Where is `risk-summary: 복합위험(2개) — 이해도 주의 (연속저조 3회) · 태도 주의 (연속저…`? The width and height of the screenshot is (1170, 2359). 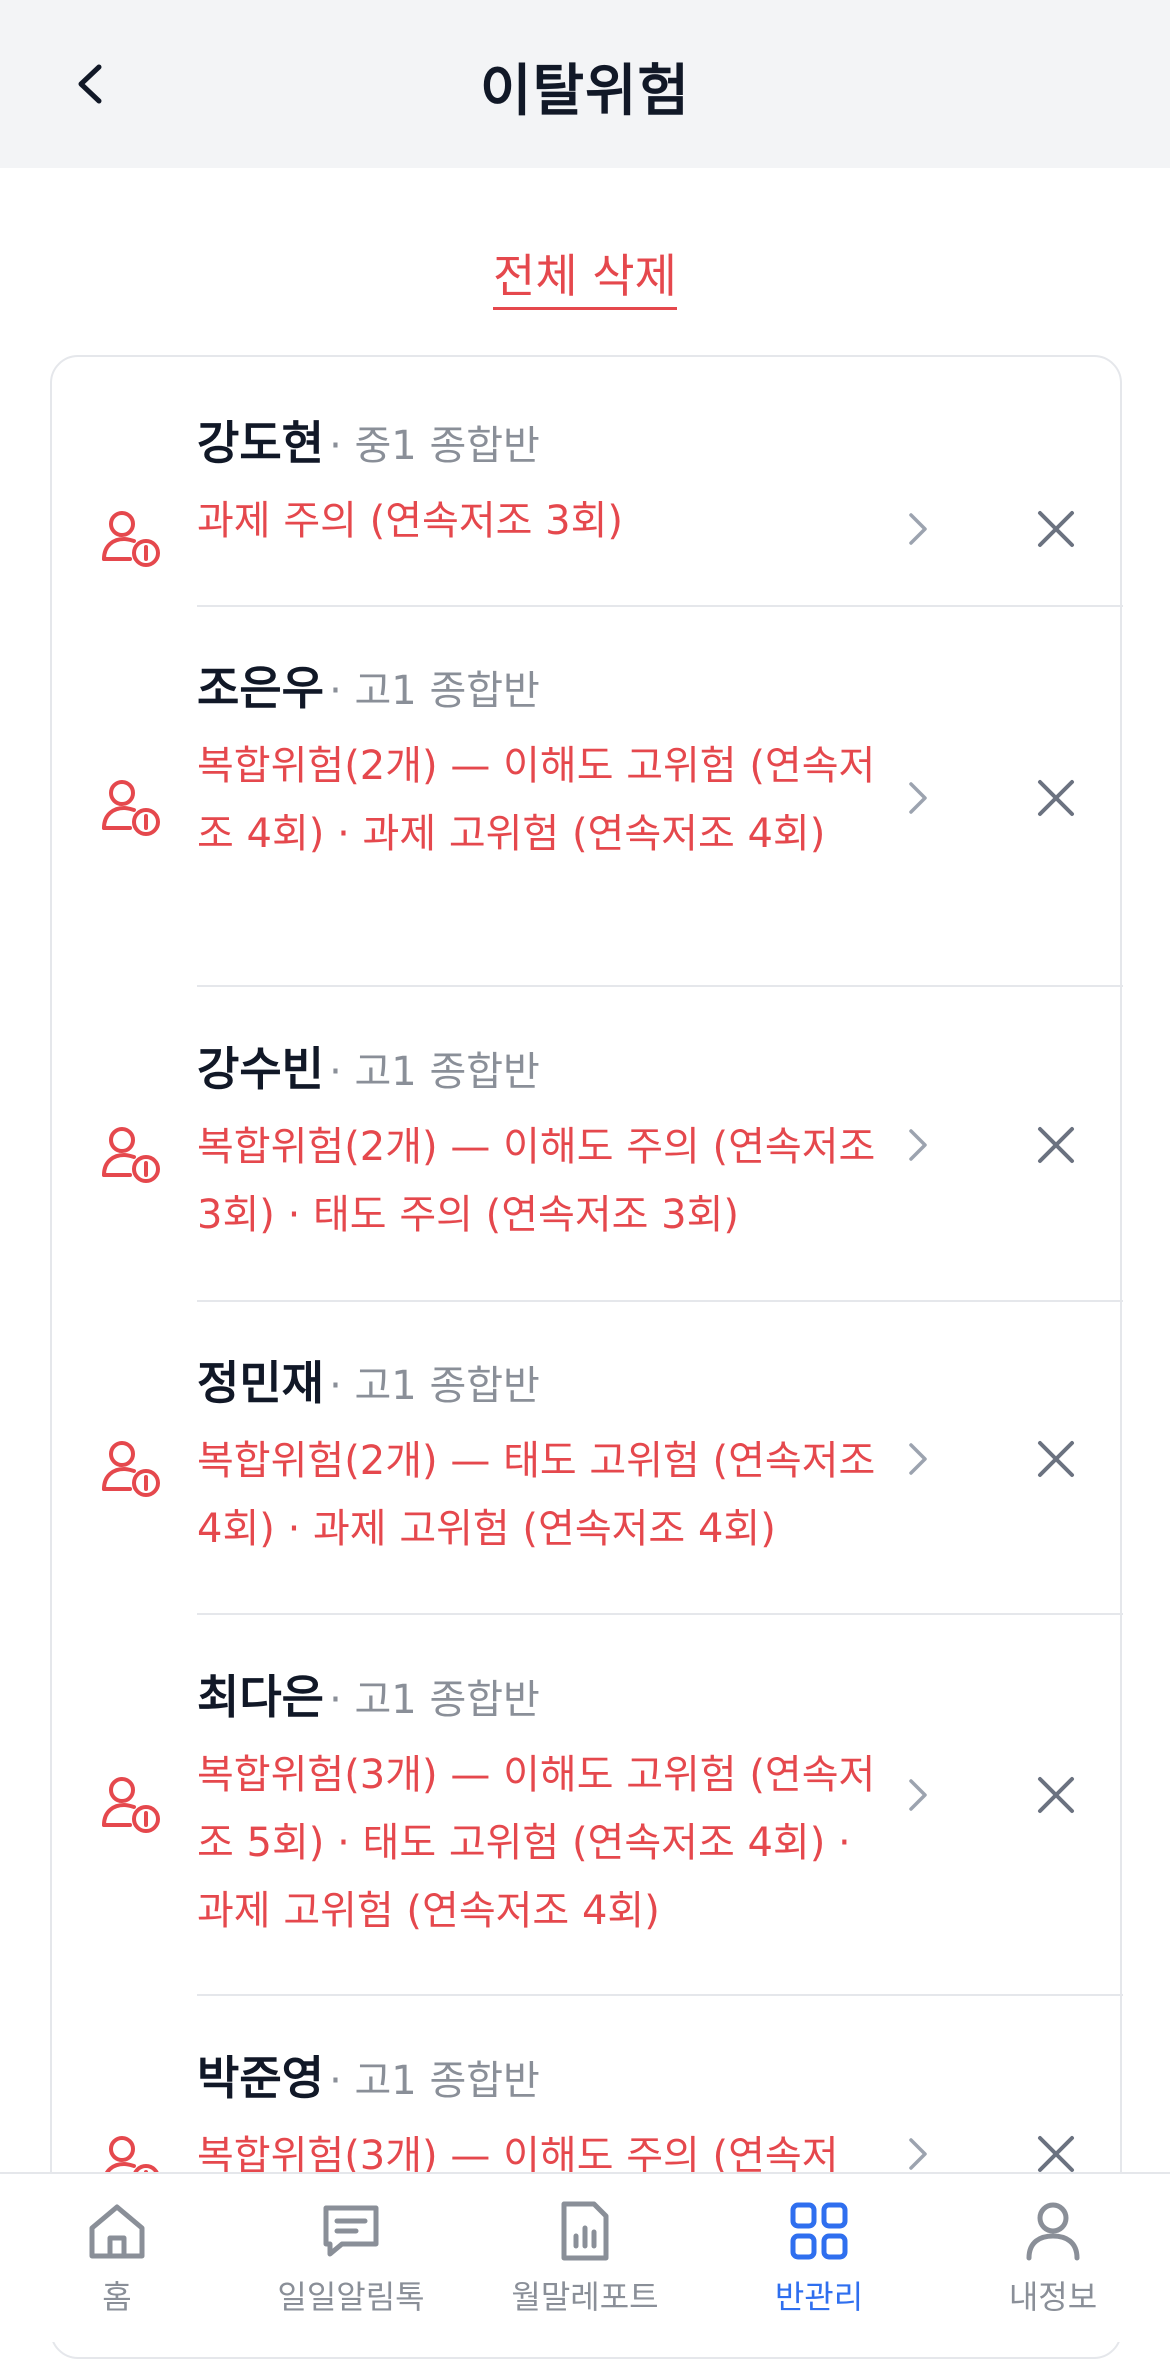
risk-summary: 복합위험(2개) — 이해도 주의 (연속저조 3회) · 태도 주의 (연속저… is located at coordinates (536, 1181).